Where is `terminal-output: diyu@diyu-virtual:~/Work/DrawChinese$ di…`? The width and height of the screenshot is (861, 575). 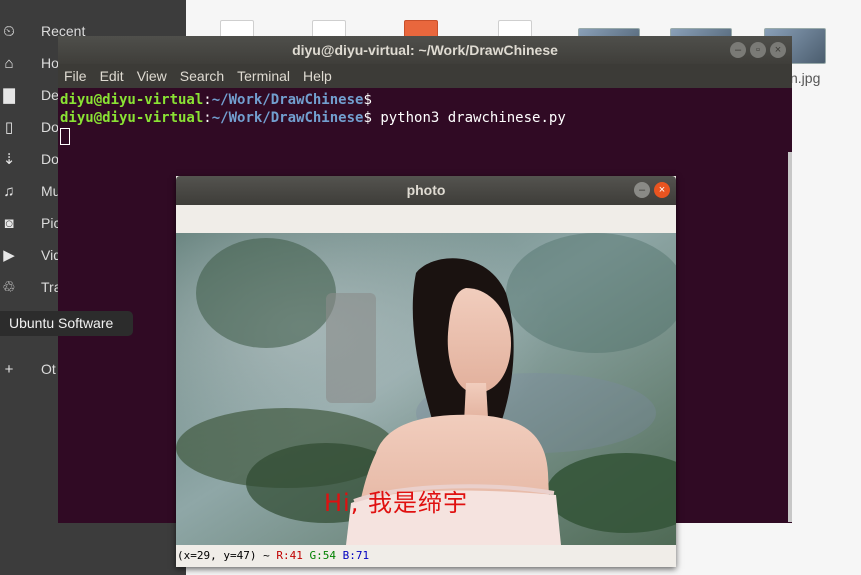
terminal-output: diyu@diyu-virtual:~/Work/DrawChinese$ di… is located at coordinates (425, 118).